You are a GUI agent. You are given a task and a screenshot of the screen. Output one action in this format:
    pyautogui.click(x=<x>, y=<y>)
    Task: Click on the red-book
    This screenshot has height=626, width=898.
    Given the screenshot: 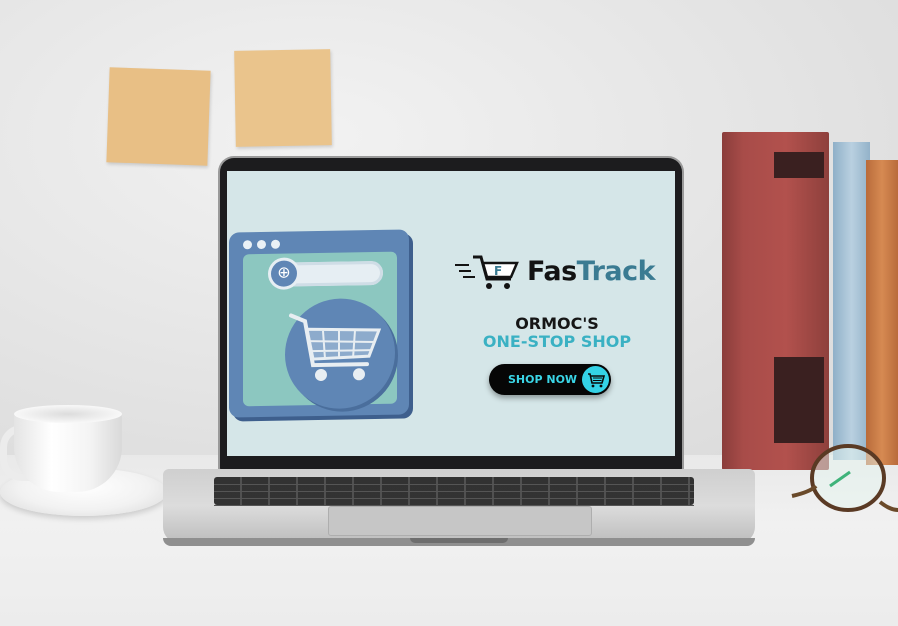 What is the action you would take?
    pyautogui.click(x=775, y=301)
    